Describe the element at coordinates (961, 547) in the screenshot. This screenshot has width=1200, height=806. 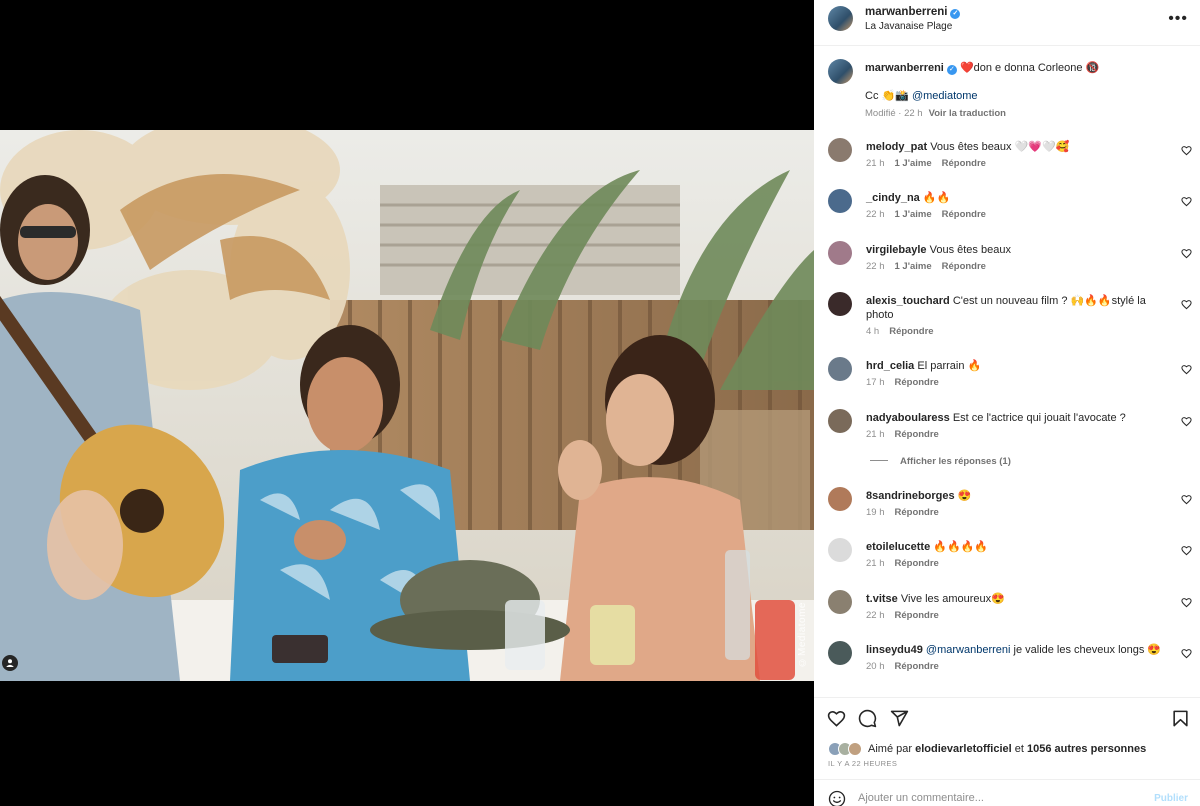
I see `comment-text: 🔥🔥🔥🔥` at that location.